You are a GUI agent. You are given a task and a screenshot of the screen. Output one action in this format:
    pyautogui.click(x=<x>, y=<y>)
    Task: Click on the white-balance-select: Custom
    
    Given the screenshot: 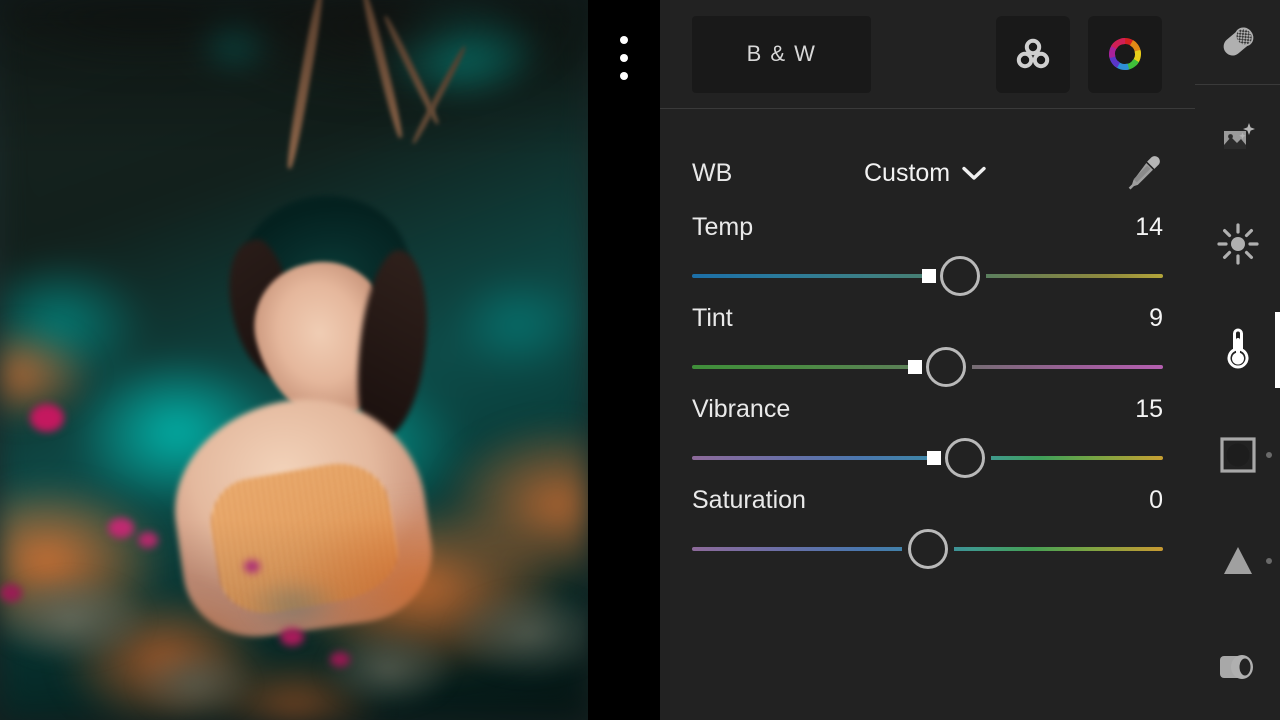 What is the action you would take?
    pyautogui.click(x=925, y=173)
    